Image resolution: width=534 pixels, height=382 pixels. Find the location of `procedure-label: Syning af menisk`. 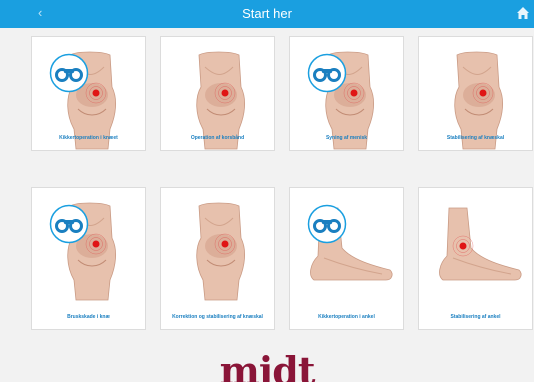

procedure-label: Syning af menisk is located at coordinates (346, 138).